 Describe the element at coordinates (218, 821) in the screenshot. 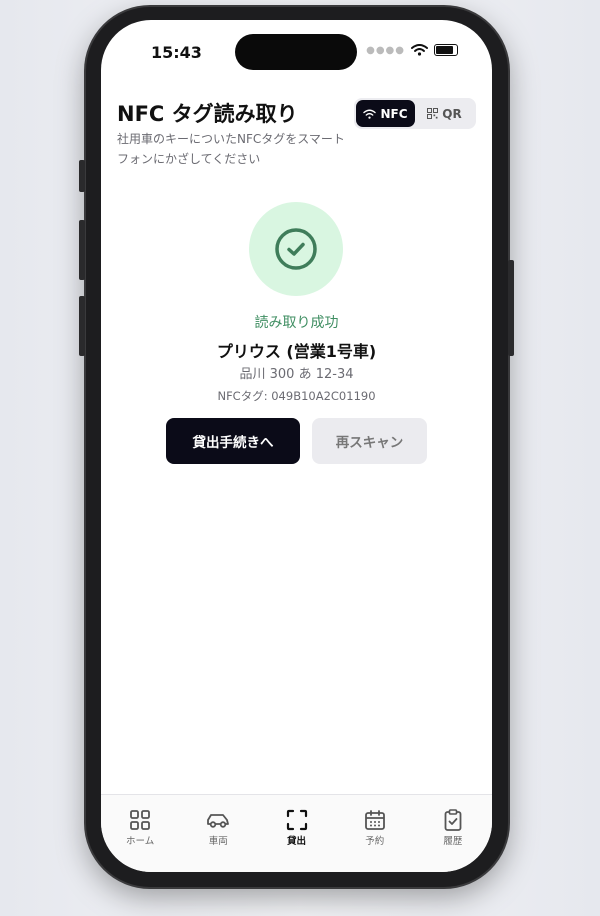

I see `car-icon` at that location.